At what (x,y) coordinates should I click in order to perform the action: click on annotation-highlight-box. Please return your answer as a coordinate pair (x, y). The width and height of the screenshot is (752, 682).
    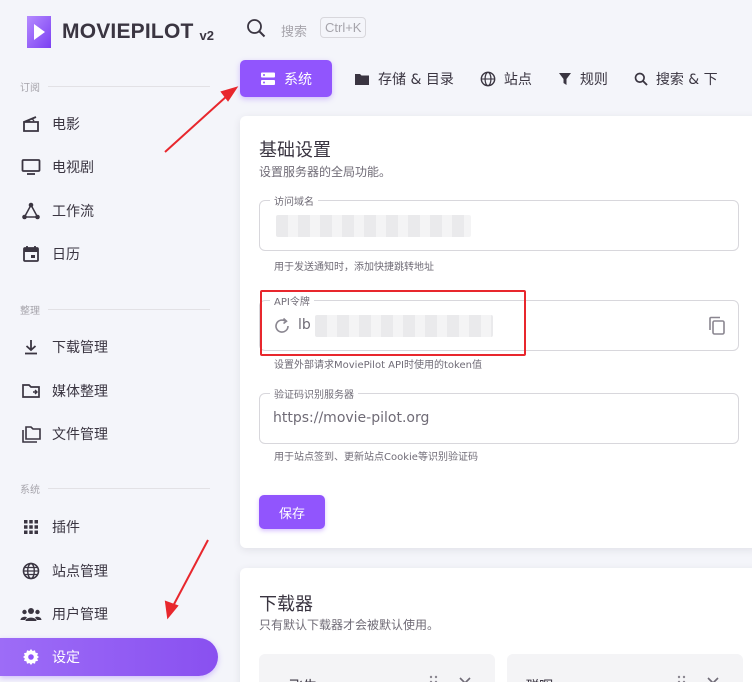
    Looking at the image, I should click on (393, 323).